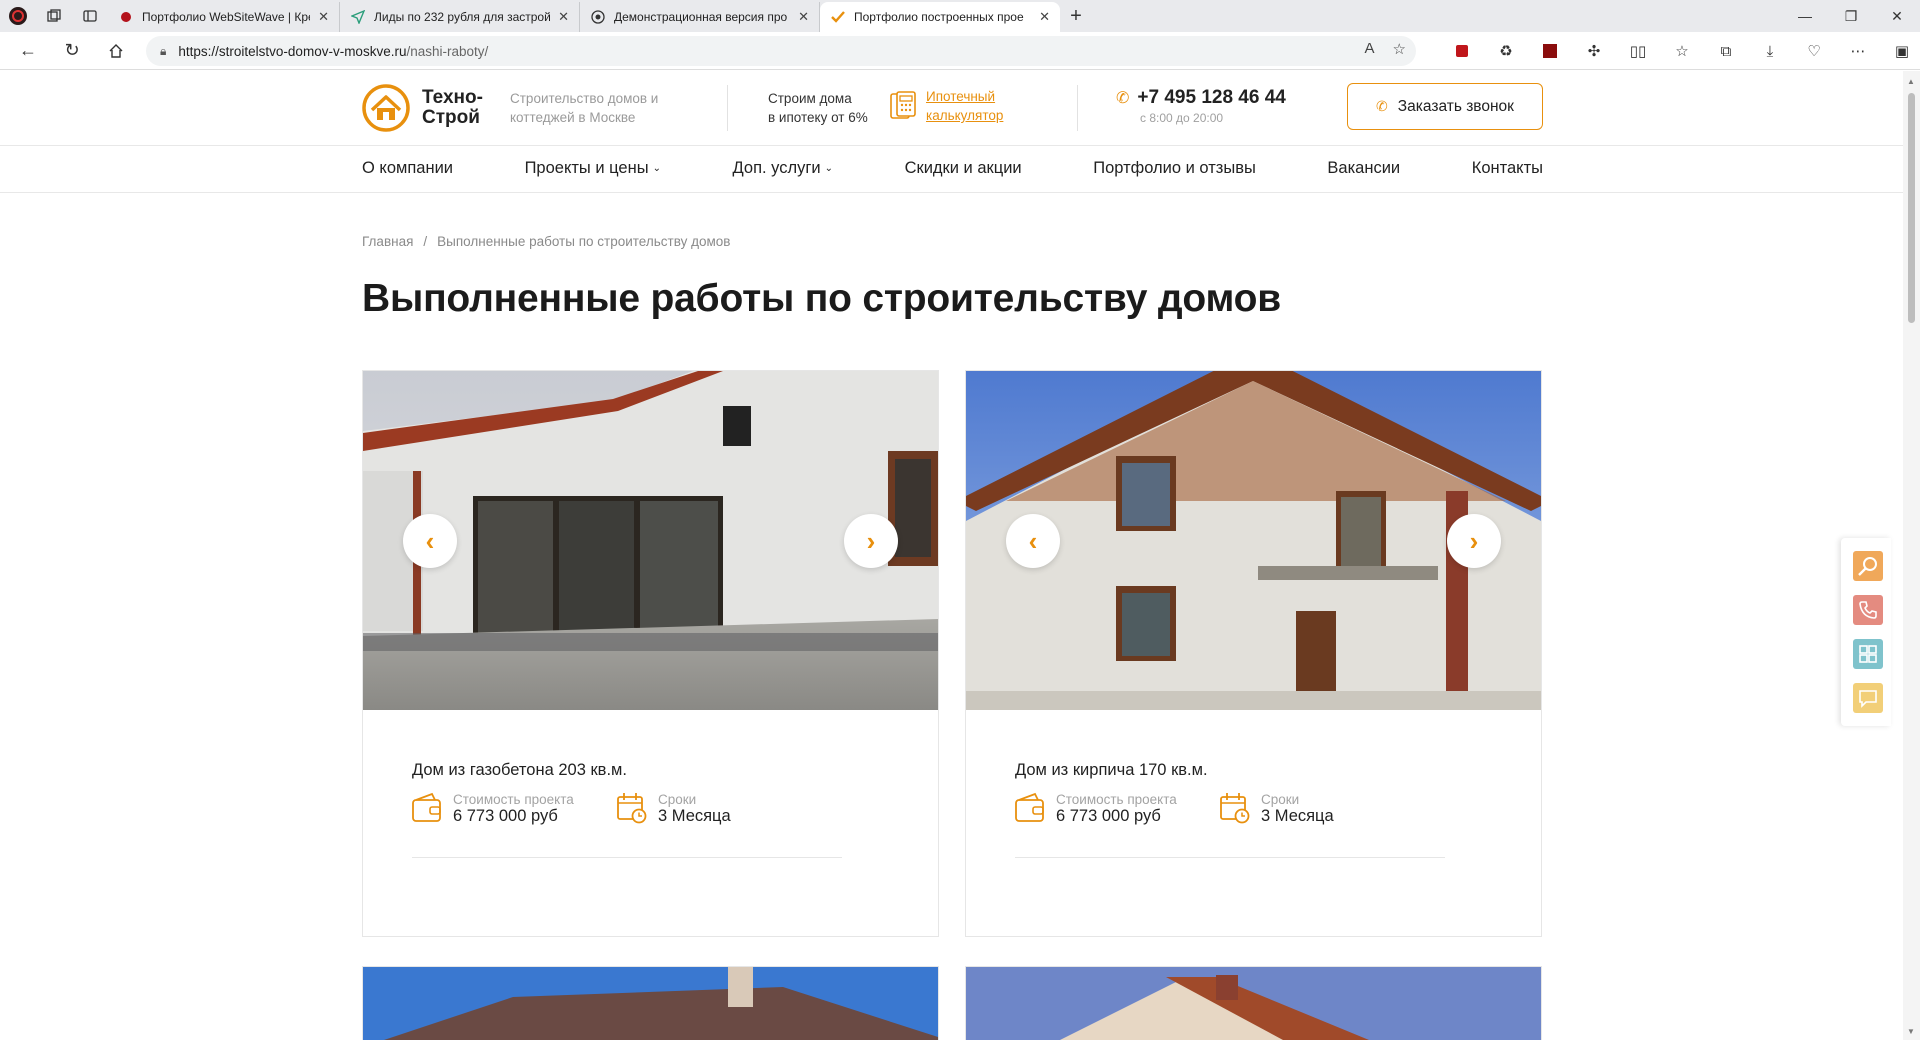 The height and width of the screenshot is (1040, 1920). What do you see at coordinates (656, 168) in the screenshot?
I see `chevron-down-icon: ⌄` at bounding box center [656, 168].